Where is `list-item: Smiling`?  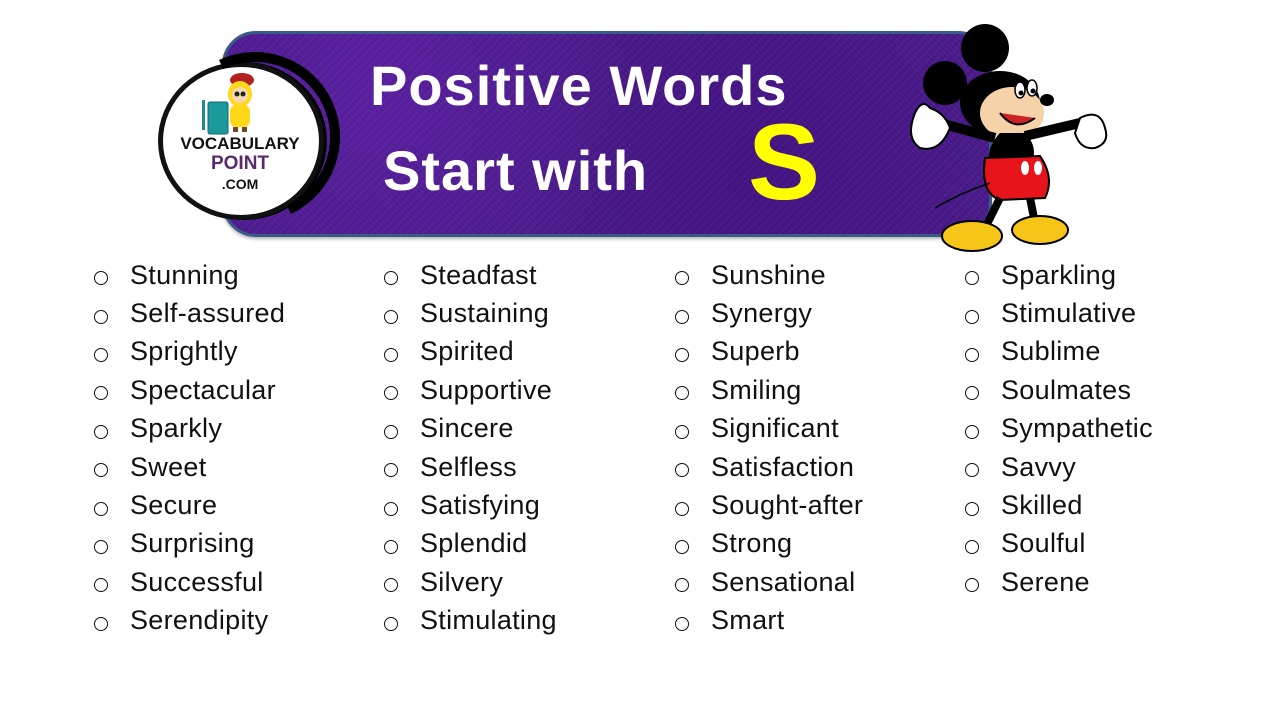 list-item: Smiling is located at coordinates (766, 390).